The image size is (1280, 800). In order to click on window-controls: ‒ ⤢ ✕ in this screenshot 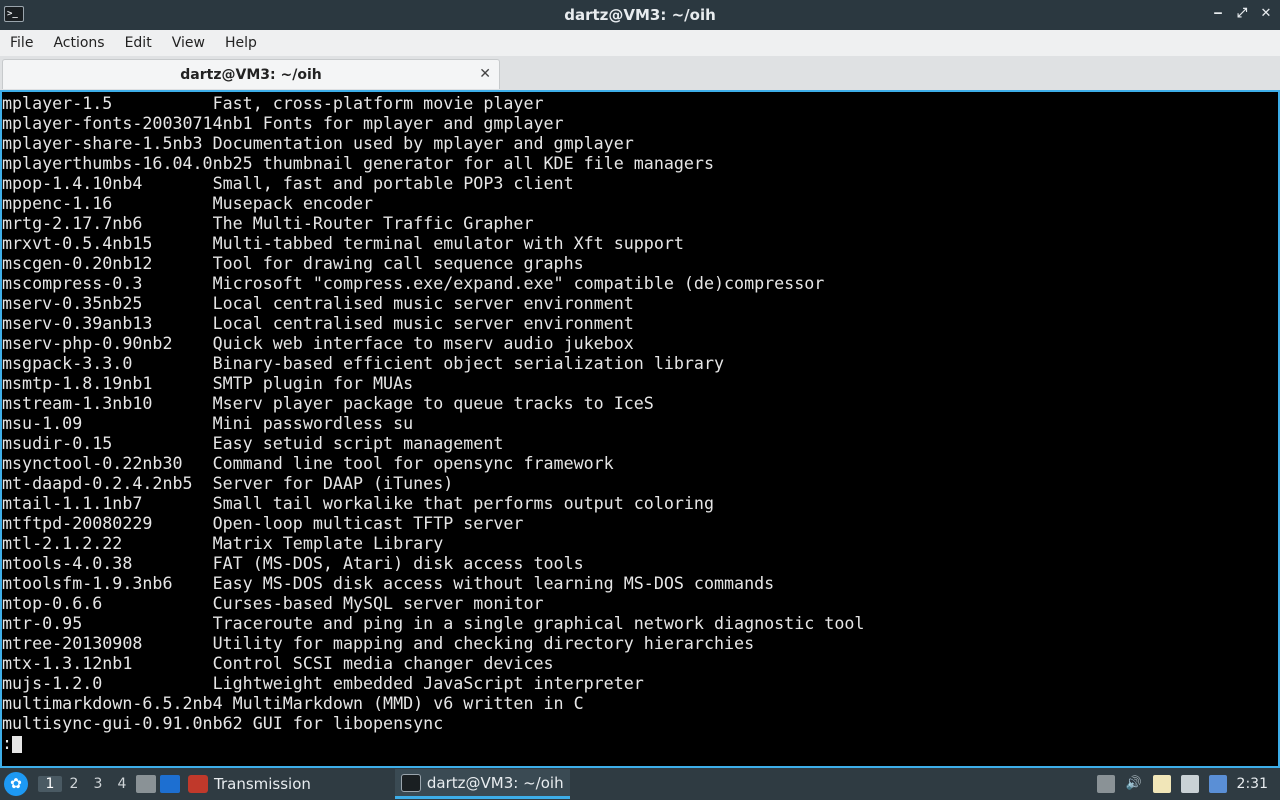, I will do `click(1242, 14)`.